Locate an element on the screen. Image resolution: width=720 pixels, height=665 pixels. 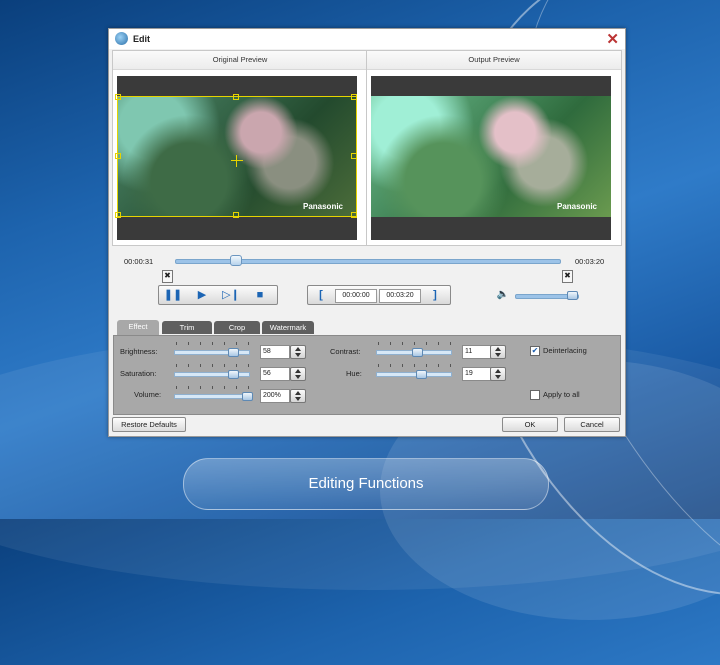
output-video-frame: Panasonic is located at coordinates (491, 156).